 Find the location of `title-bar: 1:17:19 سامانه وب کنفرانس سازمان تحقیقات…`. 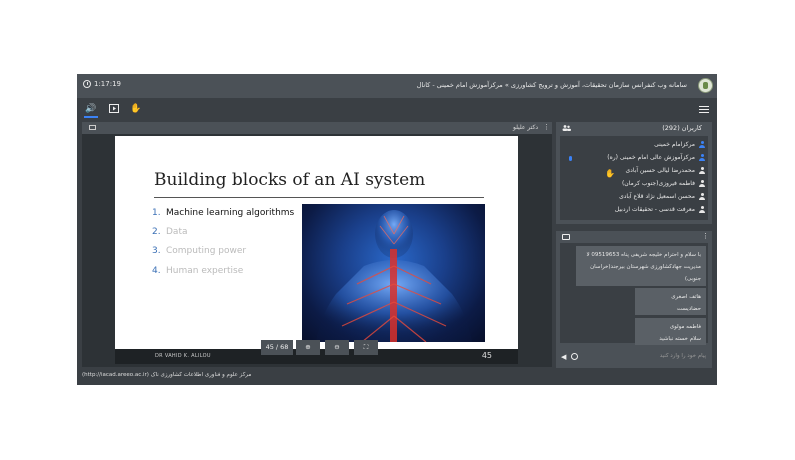

title-bar: 1:17:19 سامانه وب کنفرانس سازمان تحقیقات… is located at coordinates (397, 86).